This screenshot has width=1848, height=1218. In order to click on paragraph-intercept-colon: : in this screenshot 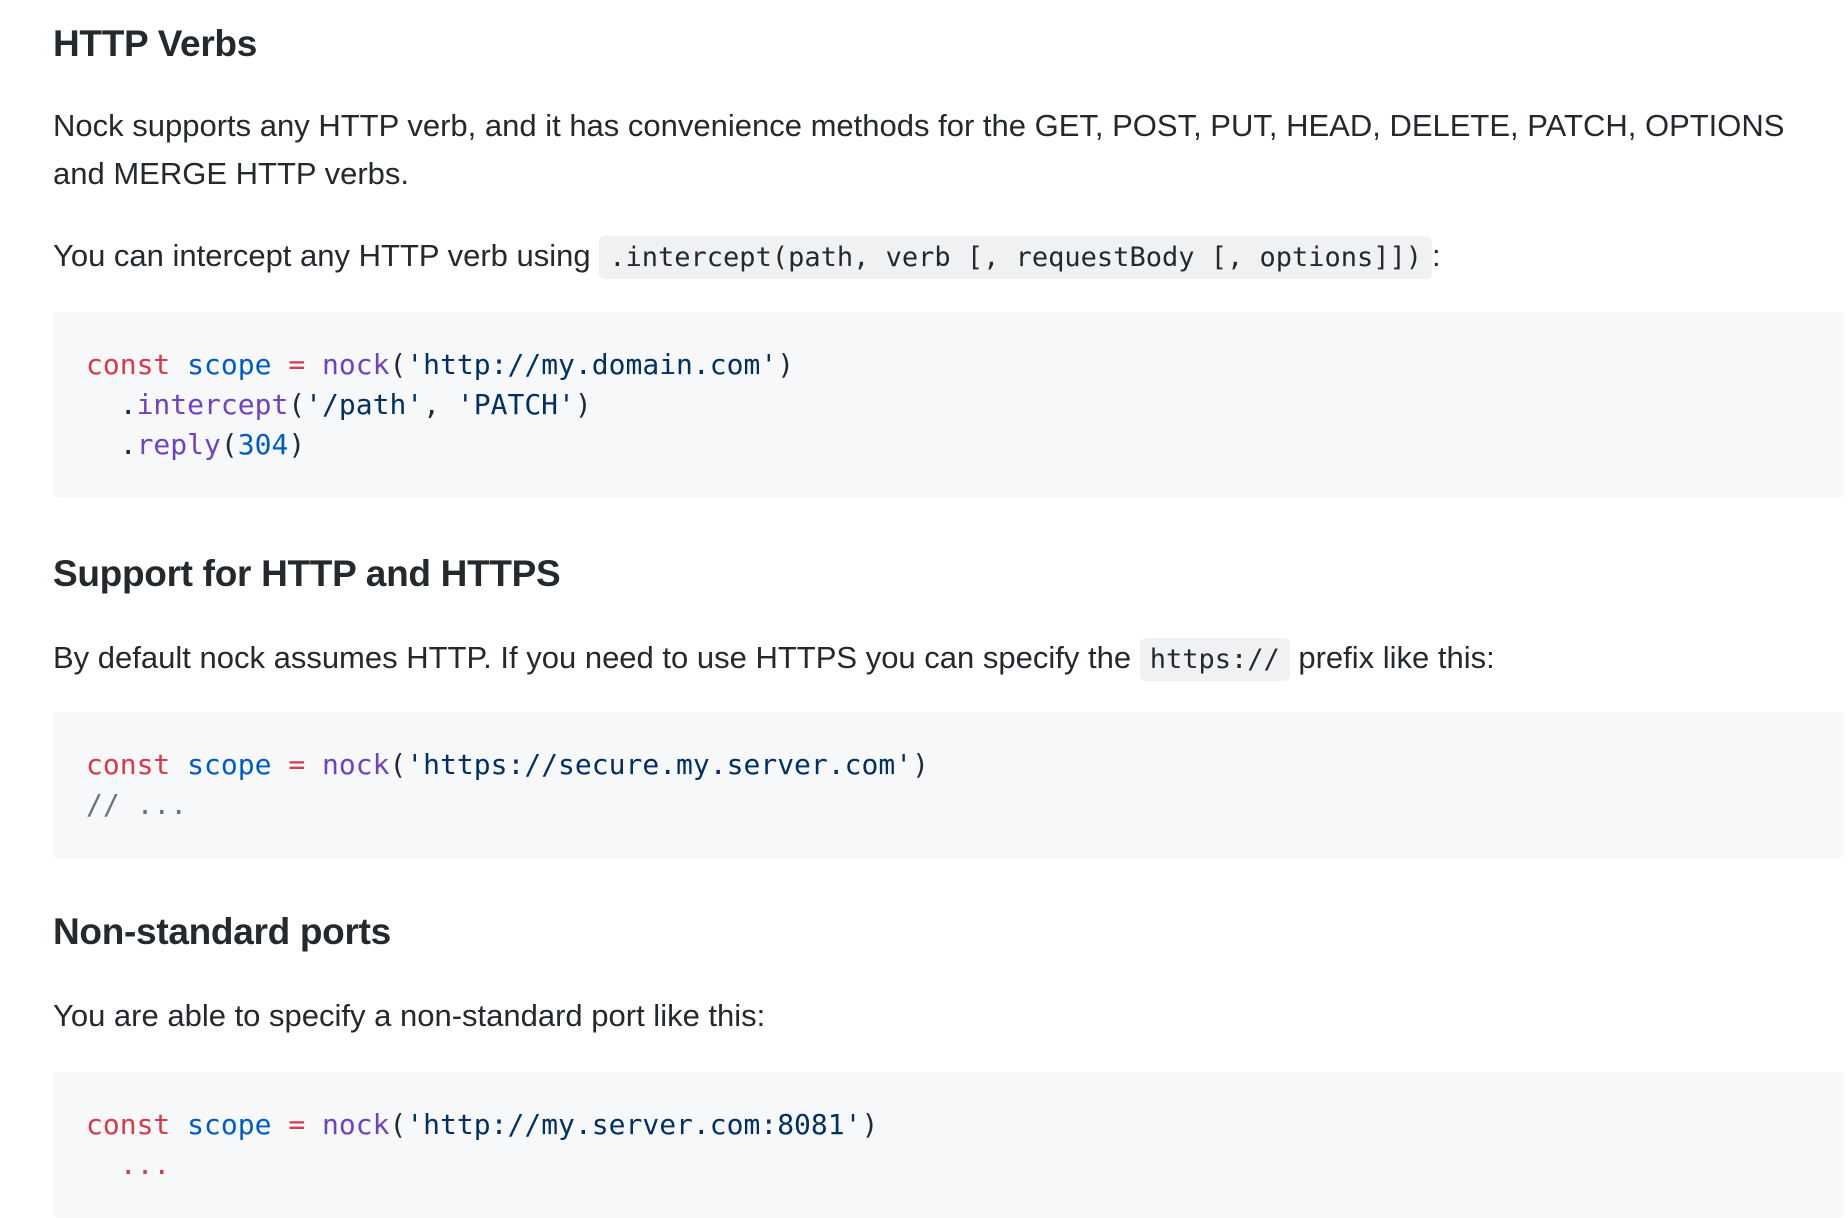, I will do `click(1436, 255)`.